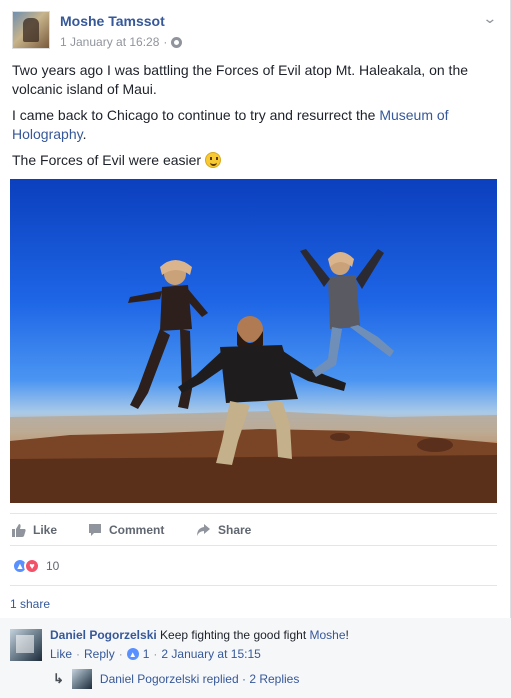 This screenshot has height=698, width=511. Describe the element at coordinates (252, 160) in the screenshot. I see `post-paragraph-3: The Forces of Evil were easier` at that location.